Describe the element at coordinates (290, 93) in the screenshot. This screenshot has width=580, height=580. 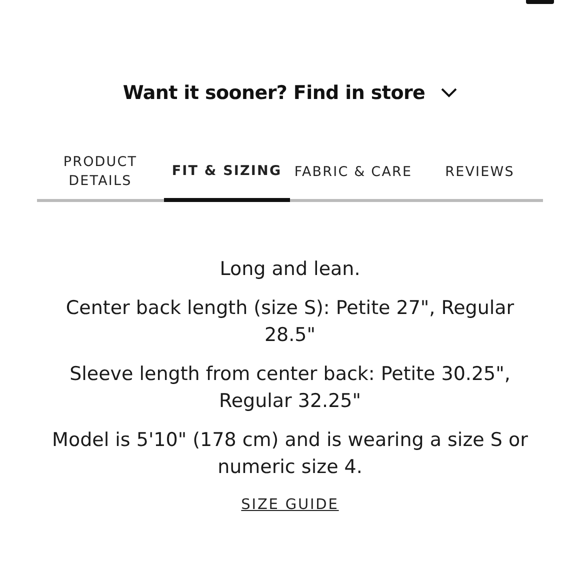
I see `find-in-store-toggle: Want it sooner? Find in store` at that location.